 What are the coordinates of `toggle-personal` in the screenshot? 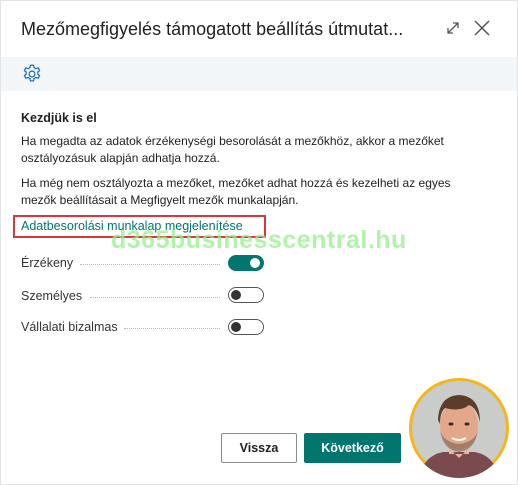 It's located at (246, 295).